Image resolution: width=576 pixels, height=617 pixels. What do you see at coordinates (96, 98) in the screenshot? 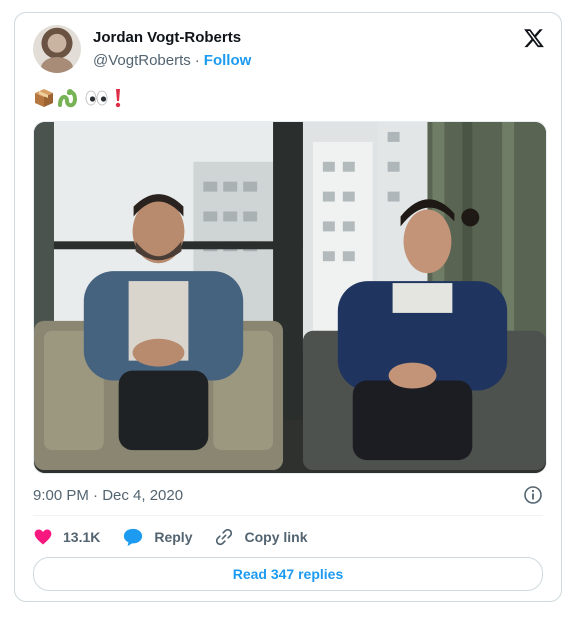
I see `eyes-emoji` at bounding box center [96, 98].